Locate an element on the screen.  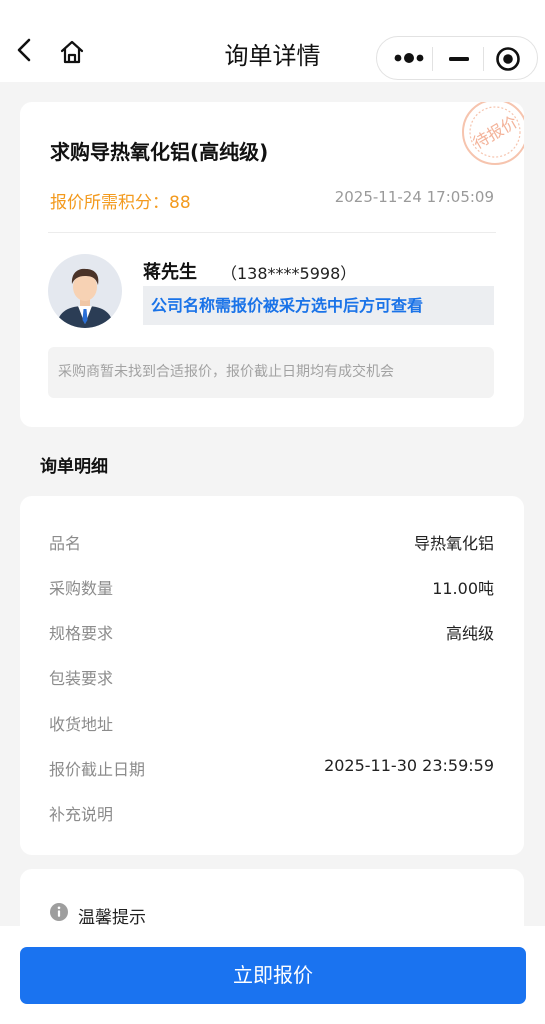
detail-value: 2025-11-30 23:59:59 is located at coordinates (409, 765).